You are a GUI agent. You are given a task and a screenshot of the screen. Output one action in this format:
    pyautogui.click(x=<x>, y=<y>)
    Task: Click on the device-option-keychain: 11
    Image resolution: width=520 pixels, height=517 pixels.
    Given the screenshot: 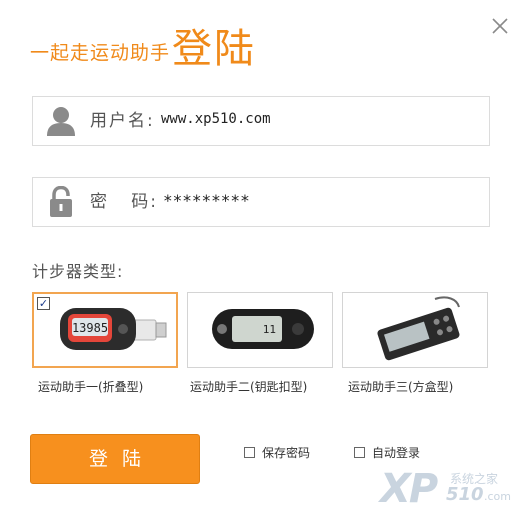 What is the action you would take?
    pyautogui.click(x=260, y=330)
    